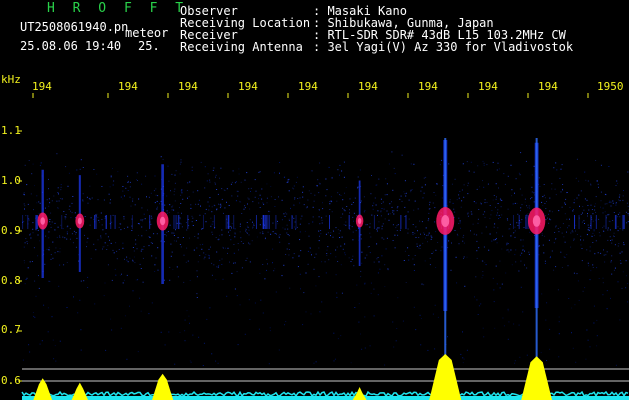 This screenshot has height=400, width=629. Describe the element at coordinates (308, 86) in the screenshot. I see `x-tick-label: 194` at that location.